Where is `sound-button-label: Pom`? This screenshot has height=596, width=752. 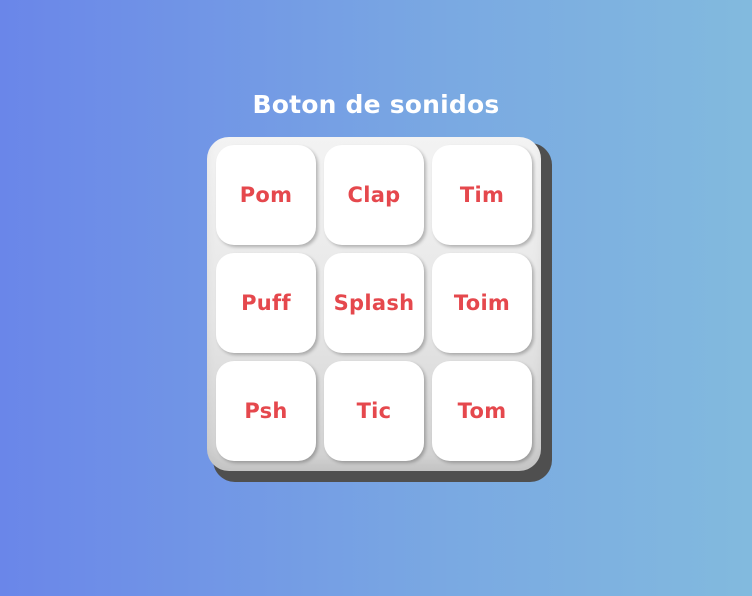 sound-button-label: Pom is located at coordinates (266, 195).